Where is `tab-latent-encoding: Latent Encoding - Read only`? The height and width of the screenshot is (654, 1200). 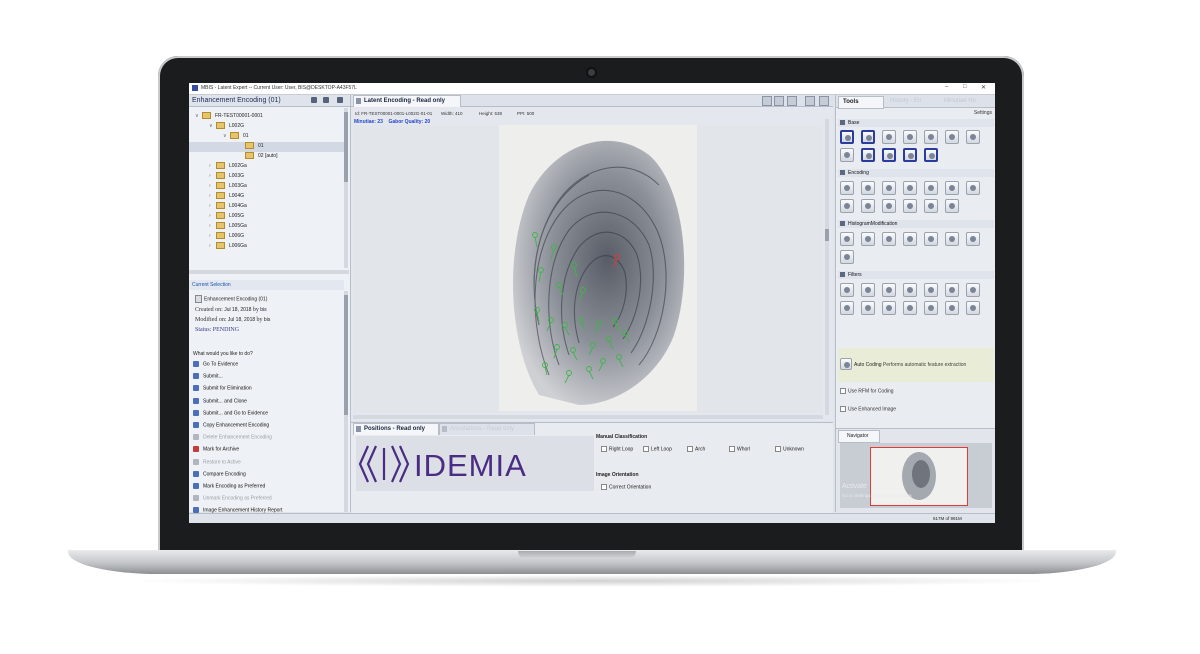 tab-latent-encoding: Latent Encoding - Read only is located at coordinates (407, 101).